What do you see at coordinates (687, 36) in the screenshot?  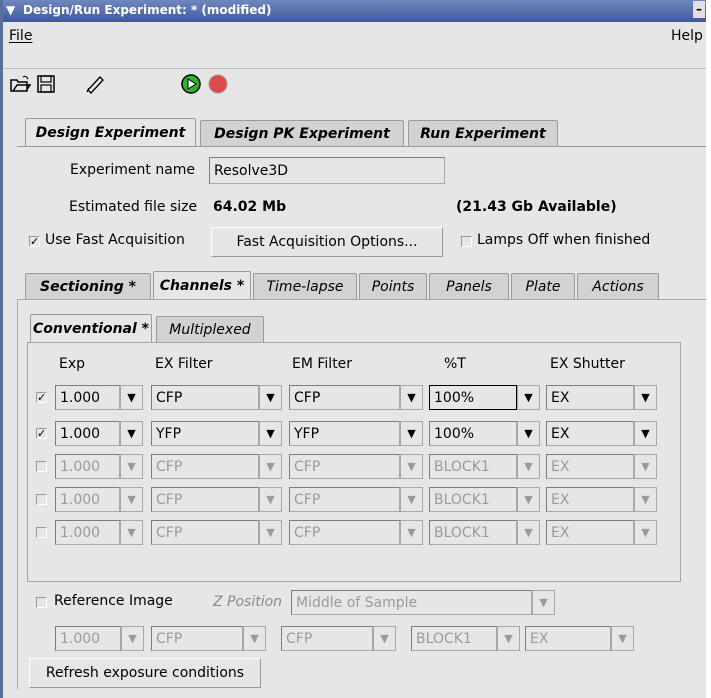 I see `menu-help: Help` at bounding box center [687, 36].